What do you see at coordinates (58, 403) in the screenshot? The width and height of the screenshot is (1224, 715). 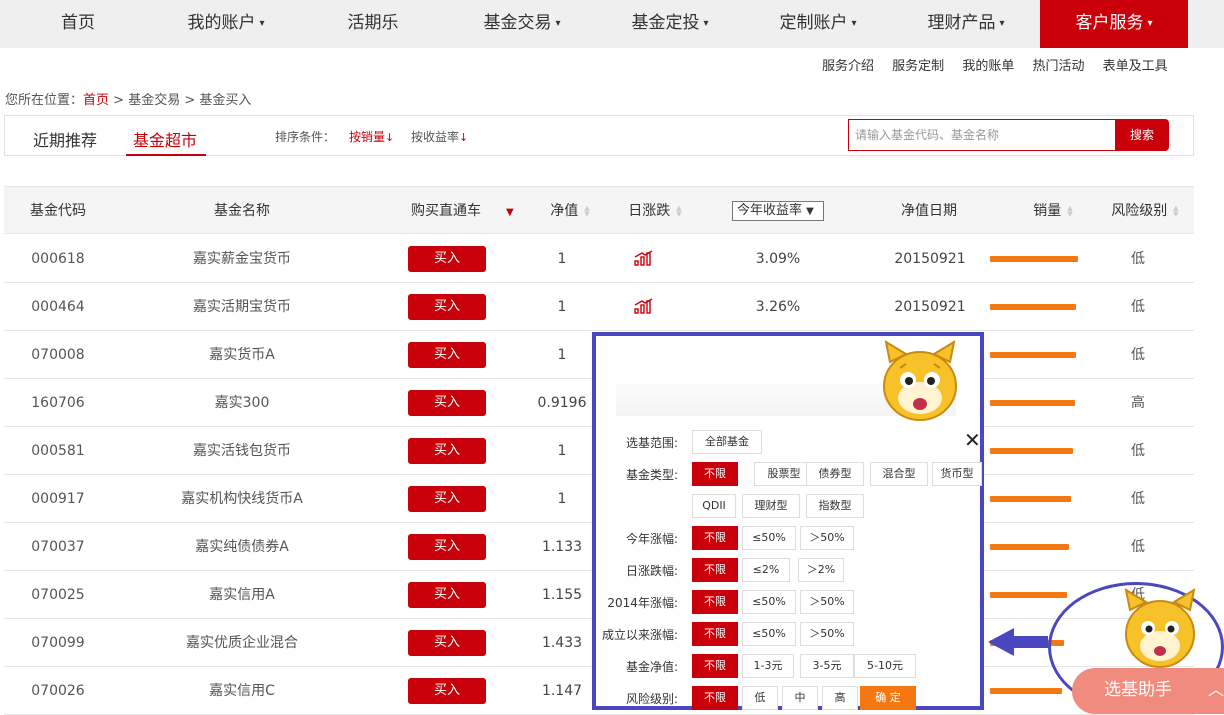 I see `fund-code: 160706` at bounding box center [58, 403].